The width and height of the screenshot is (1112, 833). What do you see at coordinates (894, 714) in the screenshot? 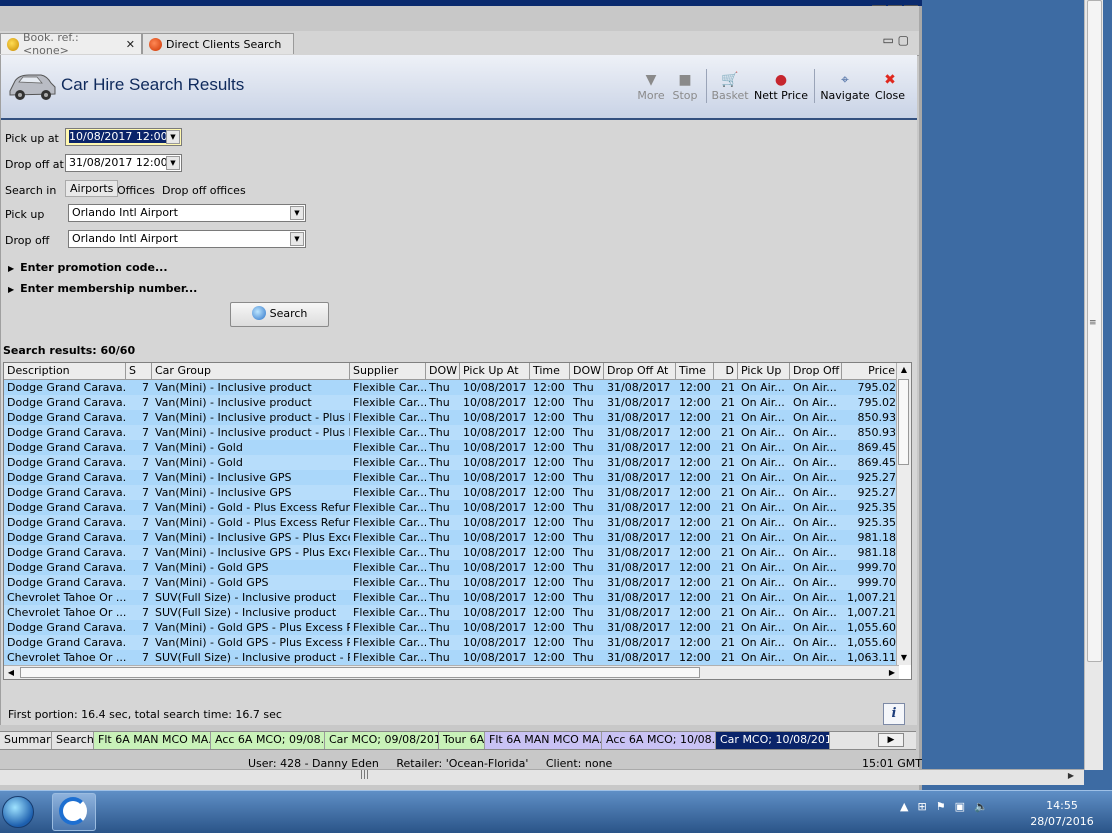
I see `info-button: i` at bounding box center [894, 714].